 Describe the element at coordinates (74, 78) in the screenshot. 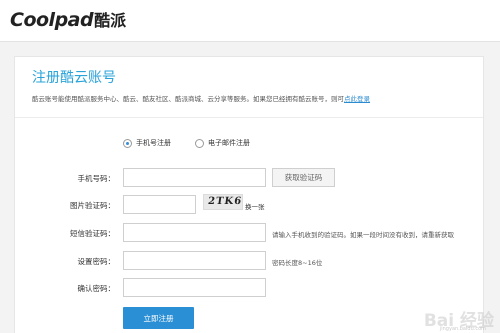

I see `page-title: 注册酷云账号` at that location.